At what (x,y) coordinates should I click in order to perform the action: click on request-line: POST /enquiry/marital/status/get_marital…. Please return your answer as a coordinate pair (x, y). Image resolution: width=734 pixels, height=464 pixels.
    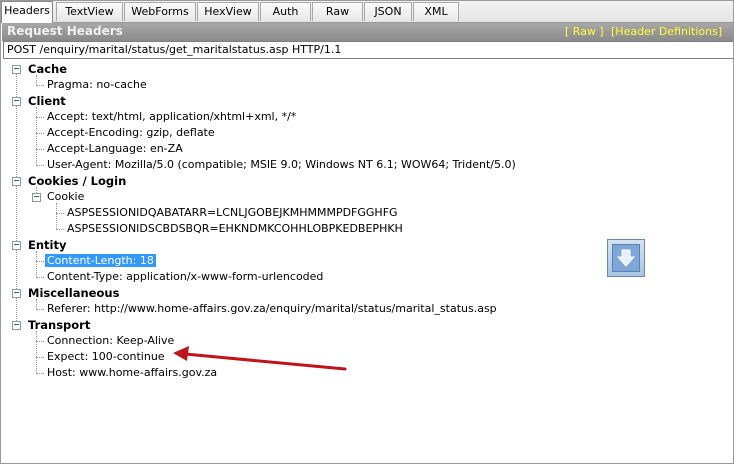
    Looking at the image, I should click on (368, 50).